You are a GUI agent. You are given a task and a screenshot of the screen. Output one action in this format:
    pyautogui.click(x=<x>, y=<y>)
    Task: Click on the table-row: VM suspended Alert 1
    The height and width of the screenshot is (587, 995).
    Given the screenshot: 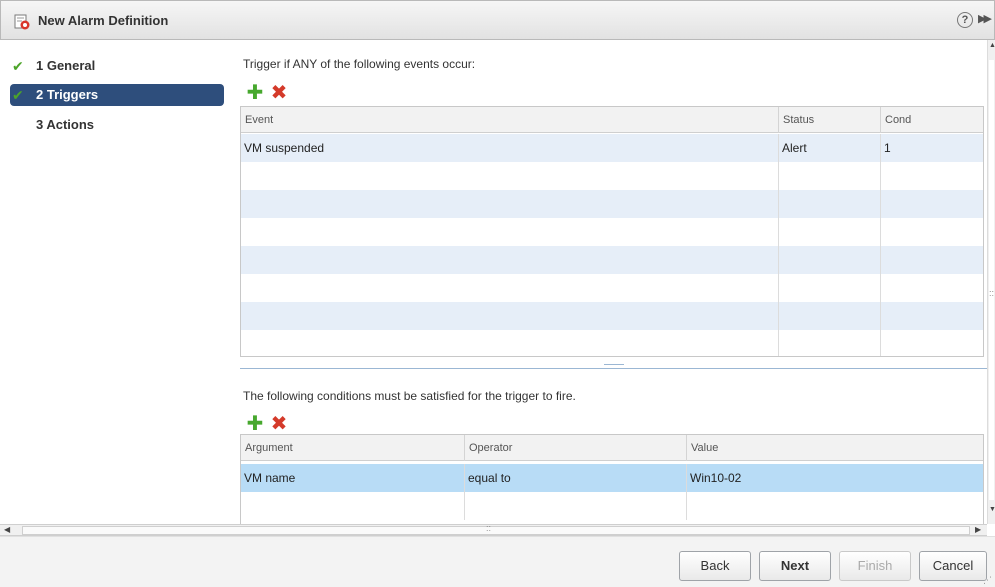 What is the action you would take?
    pyautogui.click(x=612, y=148)
    